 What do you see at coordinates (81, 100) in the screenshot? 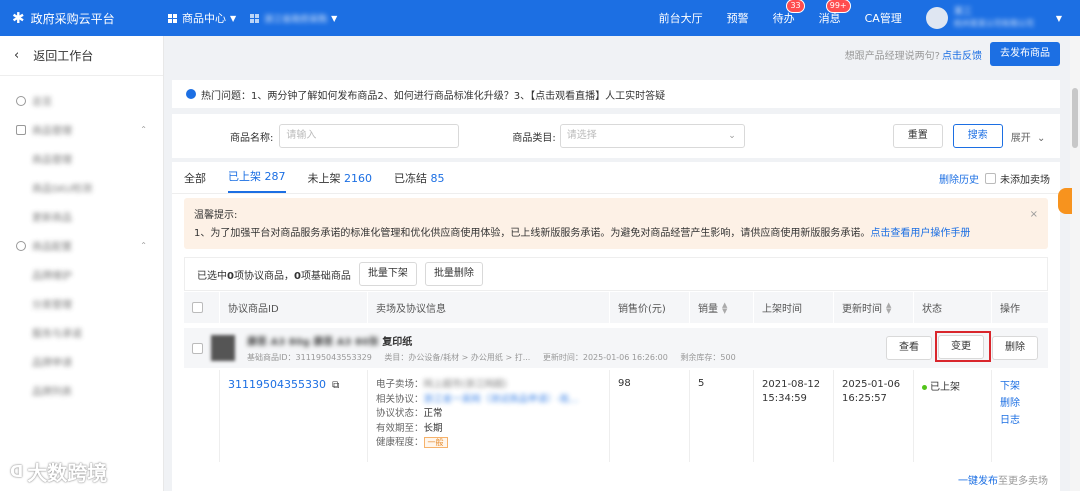
I see `sidebar-item: 总览` at bounding box center [81, 100].